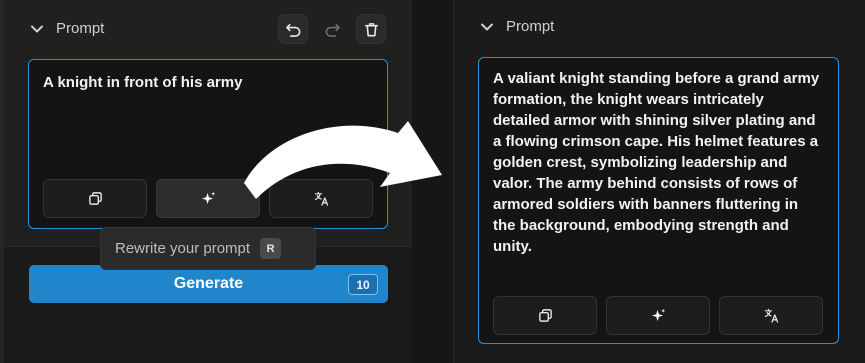 The height and width of the screenshot is (363, 865). I want to click on shortcut-key: R, so click(271, 248).